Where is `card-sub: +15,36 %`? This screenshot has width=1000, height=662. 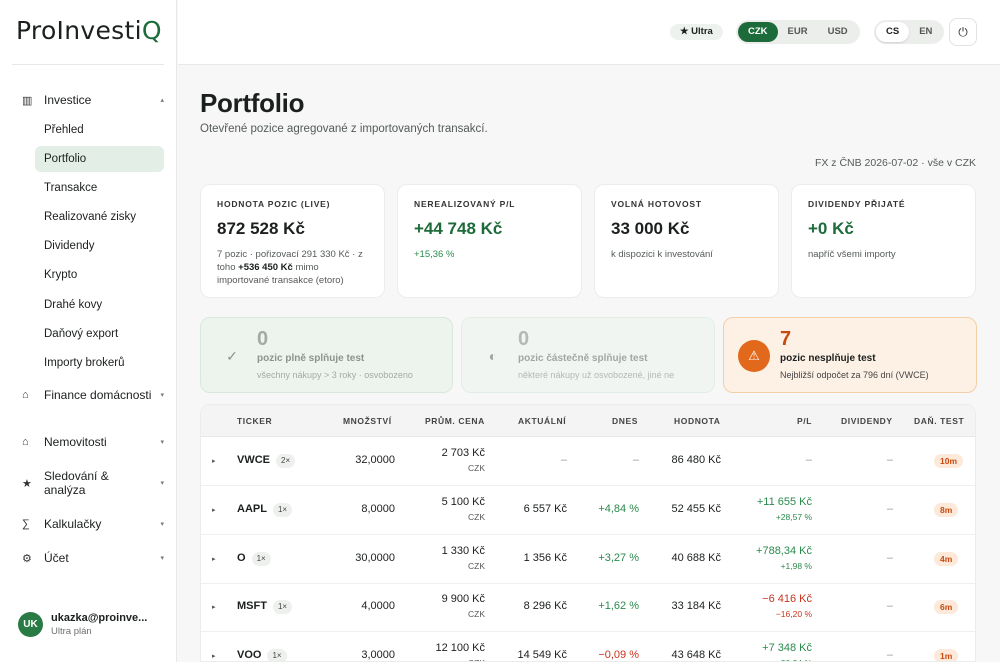
card-sub: +15,36 % is located at coordinates (434, 254).